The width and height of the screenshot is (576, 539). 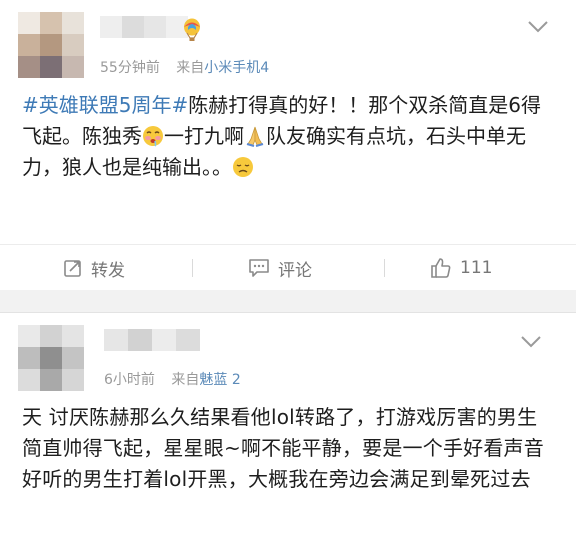 What do you see at coordinates (105, 105) in the screenshot?
I see `hashtag-link: #英雄联盟5周年#` at bounding box center [105, 105].